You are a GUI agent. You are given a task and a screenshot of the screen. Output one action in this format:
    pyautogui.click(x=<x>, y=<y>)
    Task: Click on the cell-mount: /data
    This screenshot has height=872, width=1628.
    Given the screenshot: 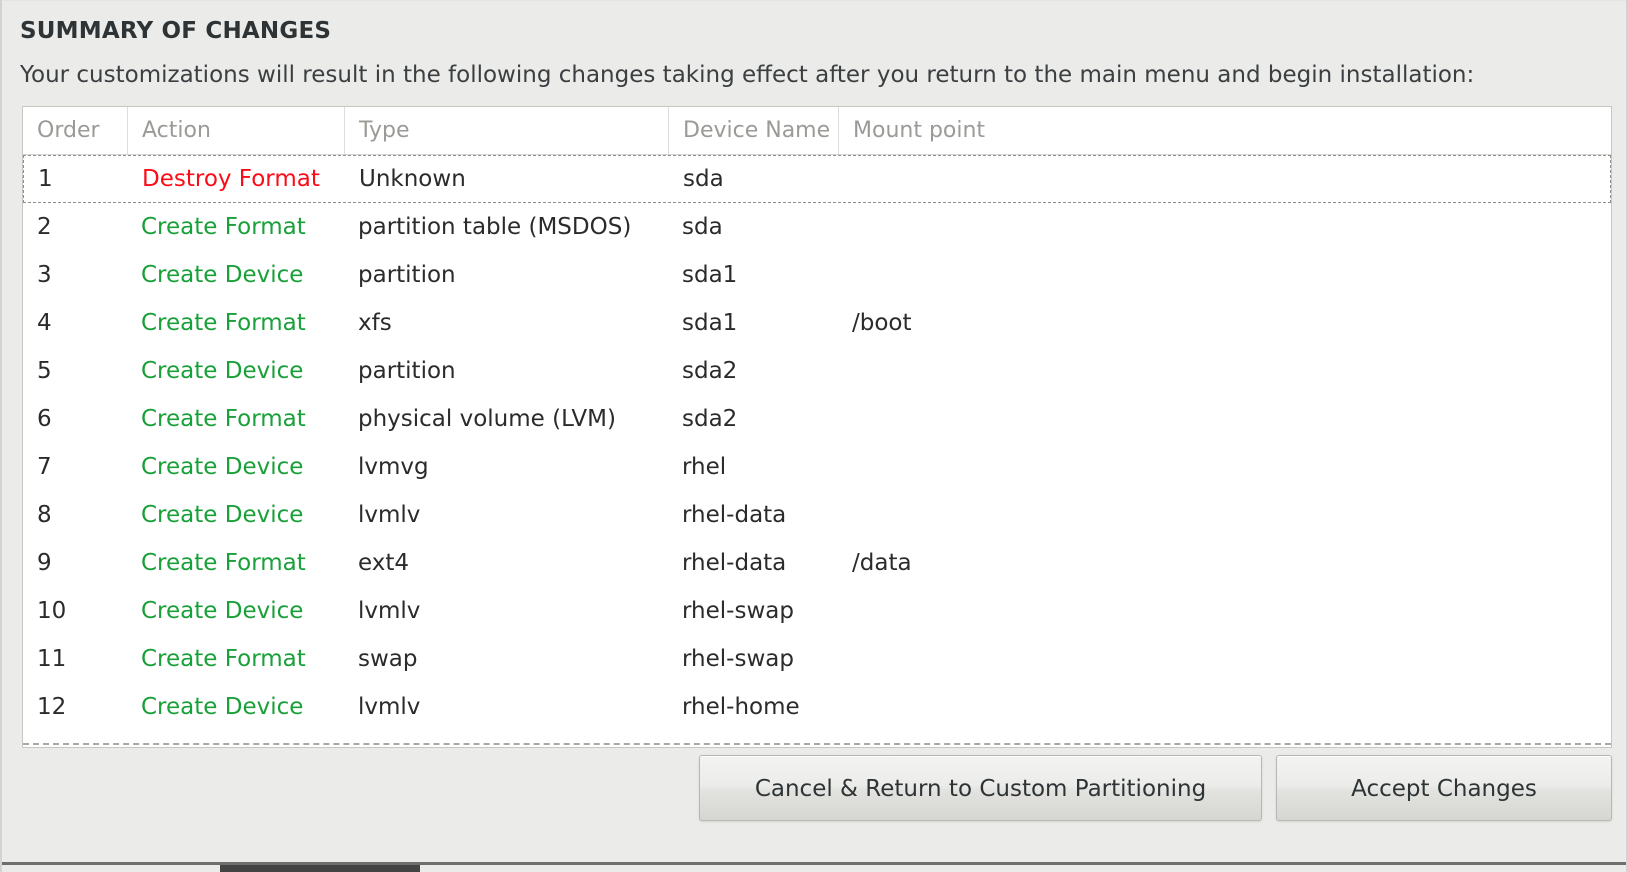 What is the action you would take?
    pyautogui.click(x=882, y=563)
    